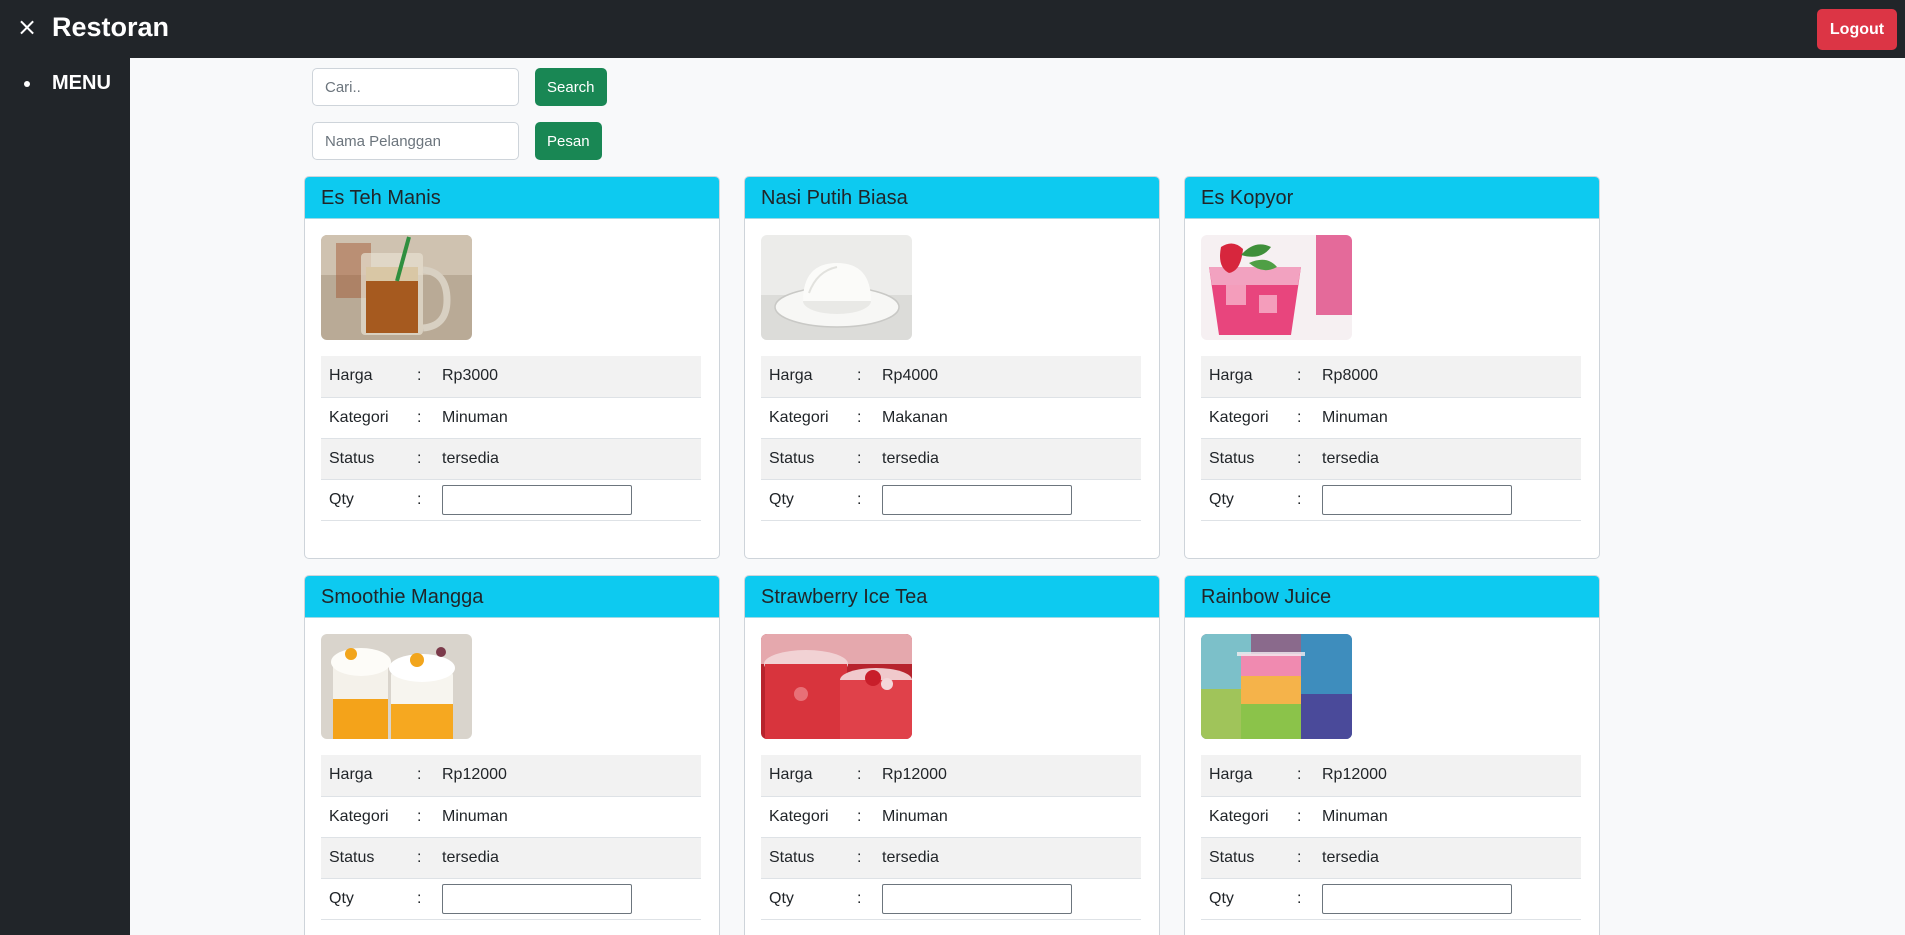 This screenshot has width=1905, height=935. What do you see at coordinates (415, 87) in the screenshot?
I see `search-input` at bounding box center [415, 87].